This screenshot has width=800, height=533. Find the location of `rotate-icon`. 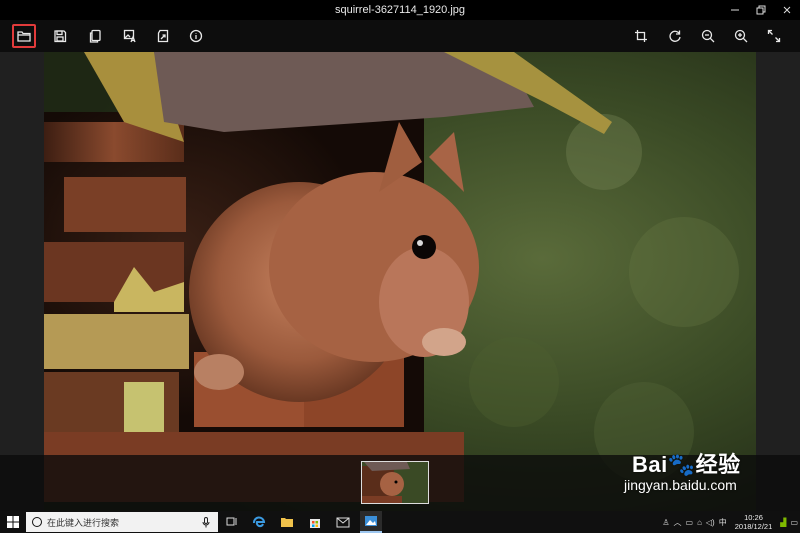

rotate-icon is located at coordinates (675, 36).